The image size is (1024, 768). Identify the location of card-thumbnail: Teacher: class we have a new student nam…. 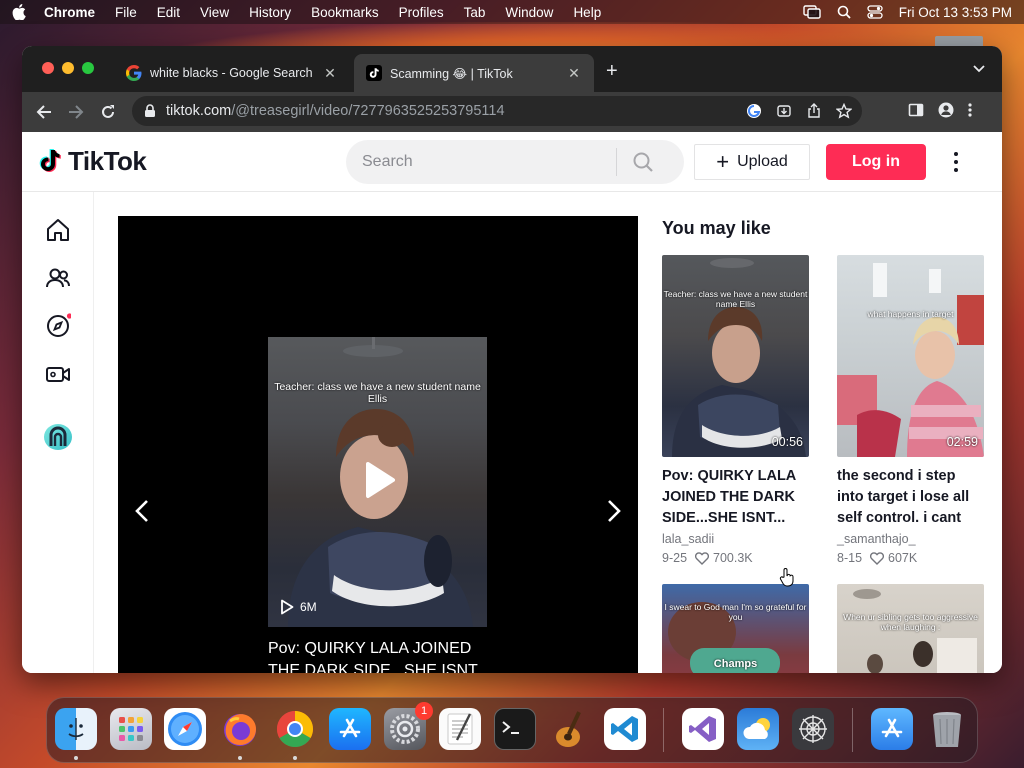
(735, 356).